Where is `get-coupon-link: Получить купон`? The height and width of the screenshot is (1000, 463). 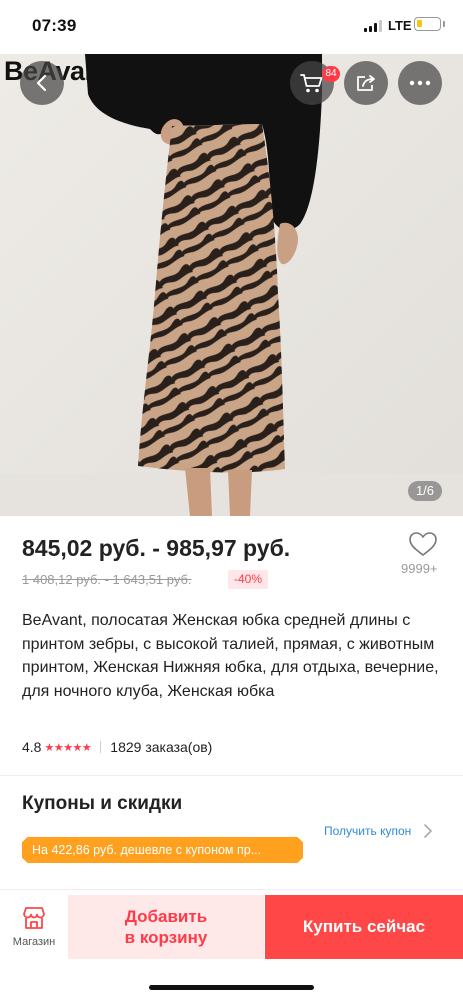 get-coupon-link: Получить купон is located at coordinates (378, 831).